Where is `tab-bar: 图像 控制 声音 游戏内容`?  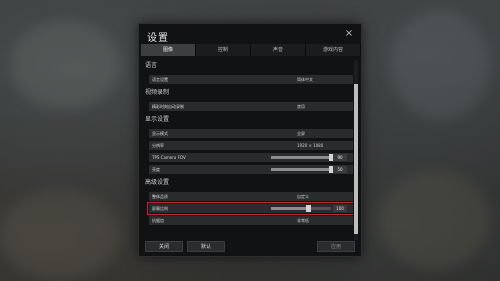 tab-bar: 图像 控制 声音 游戏内容 is located at coordinates (251, 50).